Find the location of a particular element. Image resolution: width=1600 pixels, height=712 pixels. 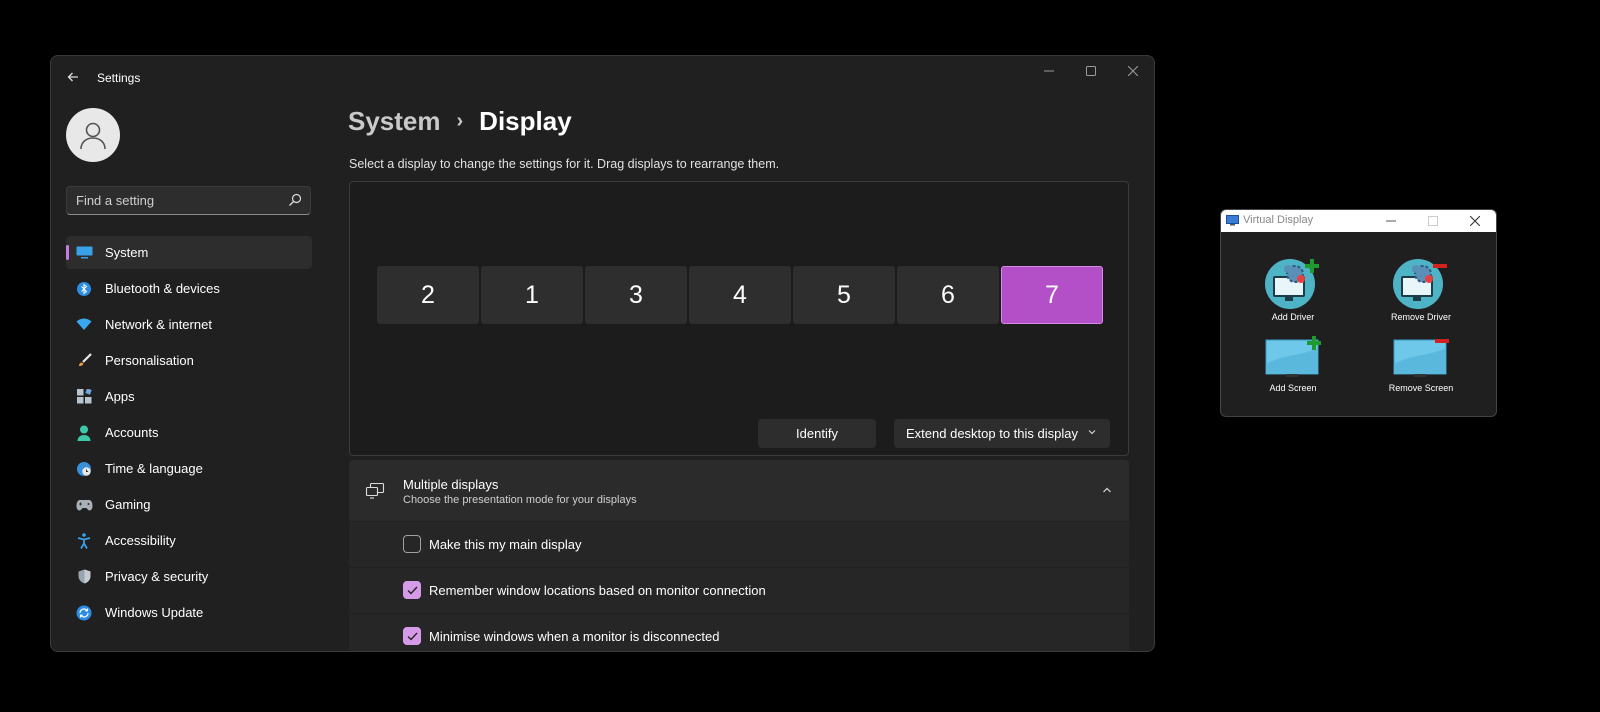

close-icon is located at coordinates (1475, 221).